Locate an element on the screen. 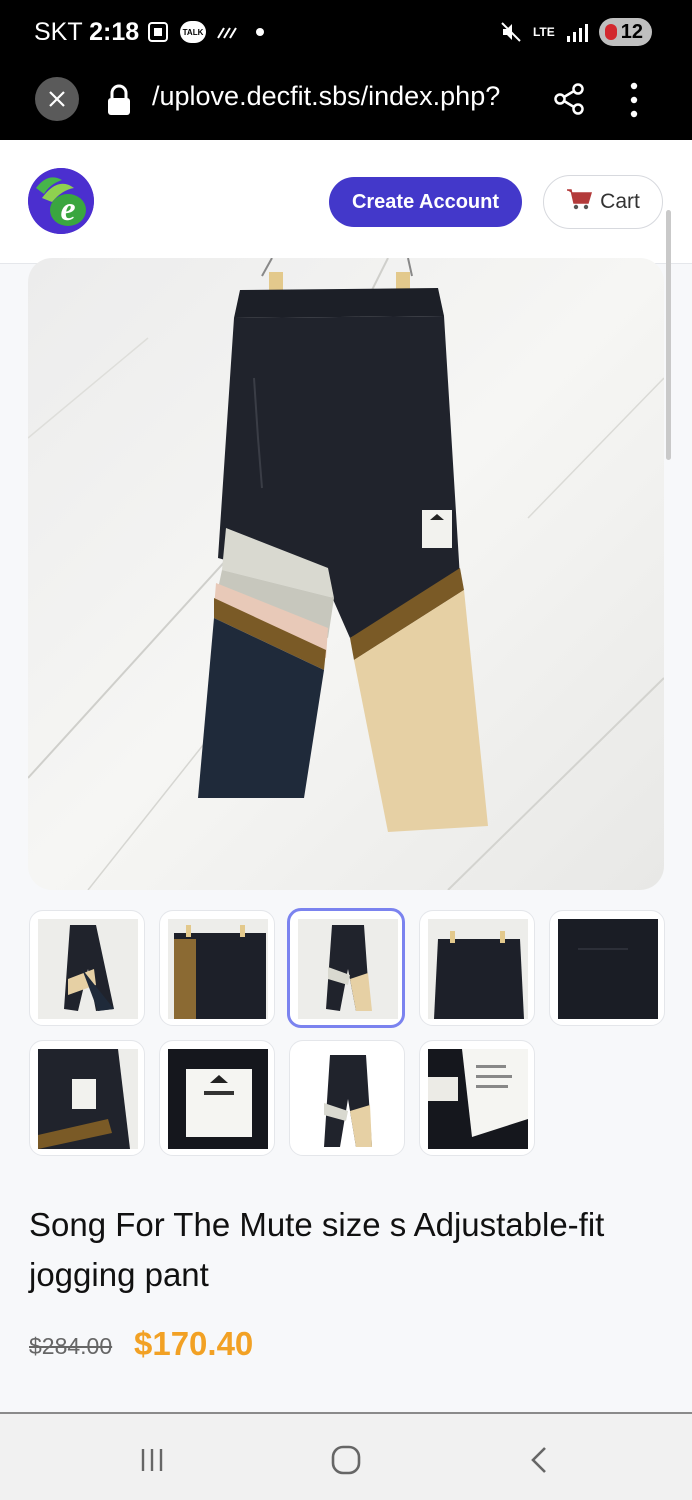 This screenshot has height=1500, width=692. signal-icon is located at coordinates (577, 32).